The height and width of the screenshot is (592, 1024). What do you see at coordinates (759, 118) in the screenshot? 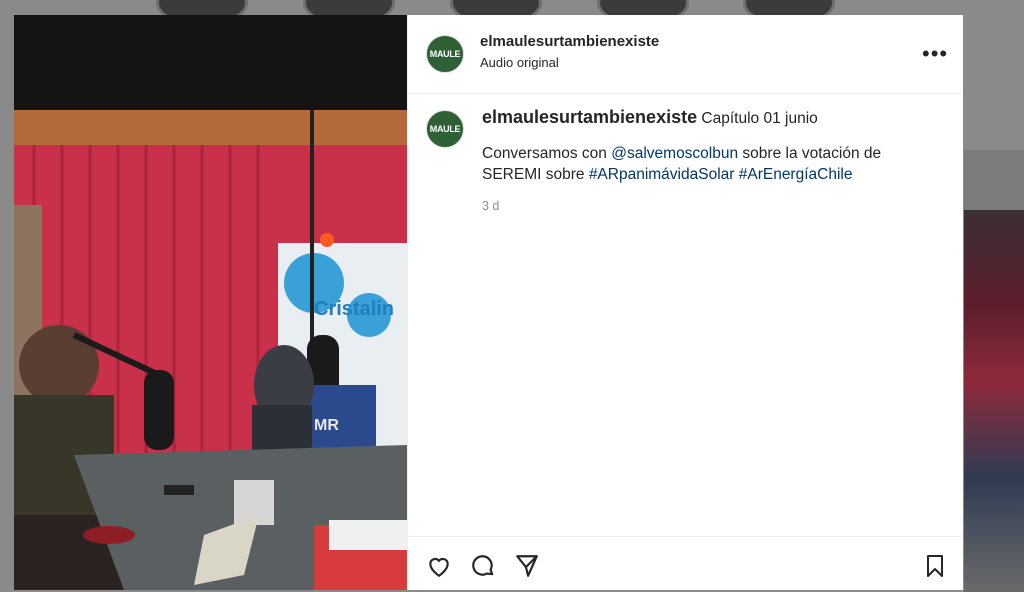
I see `caption-title: Capítulo 01 junio` at bounding box center [759, 118].